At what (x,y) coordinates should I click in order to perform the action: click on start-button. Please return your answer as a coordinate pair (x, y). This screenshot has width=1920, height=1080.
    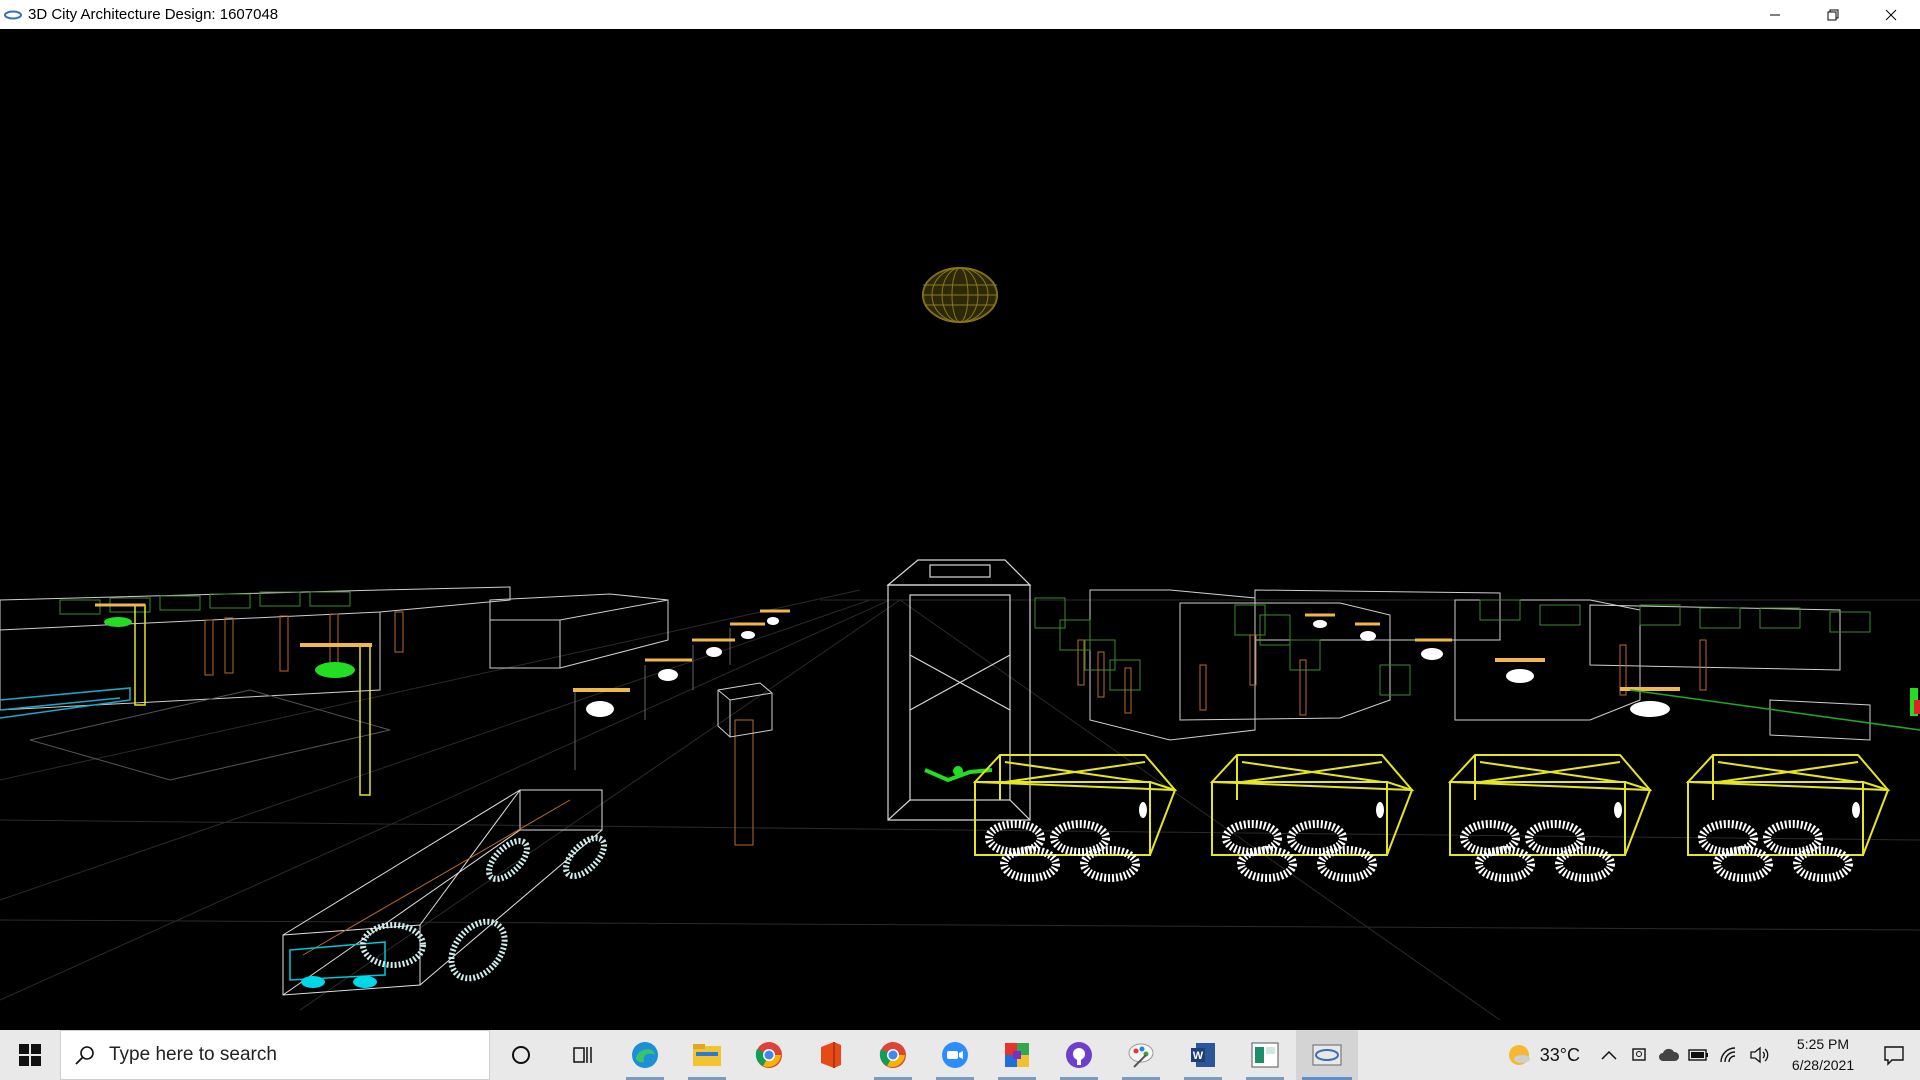
    Looking at the image, I should click on (30, 1055).